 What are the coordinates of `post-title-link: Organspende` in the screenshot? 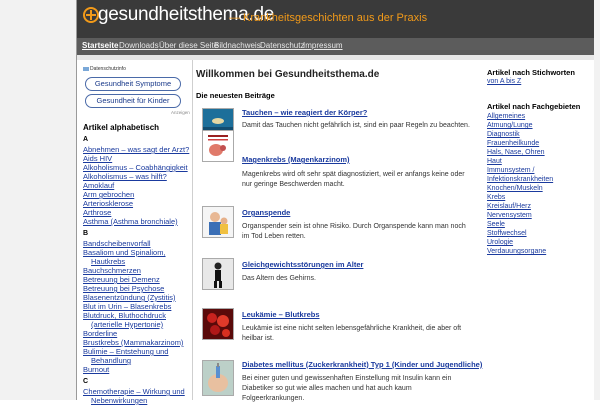 It's located at (266, 212).